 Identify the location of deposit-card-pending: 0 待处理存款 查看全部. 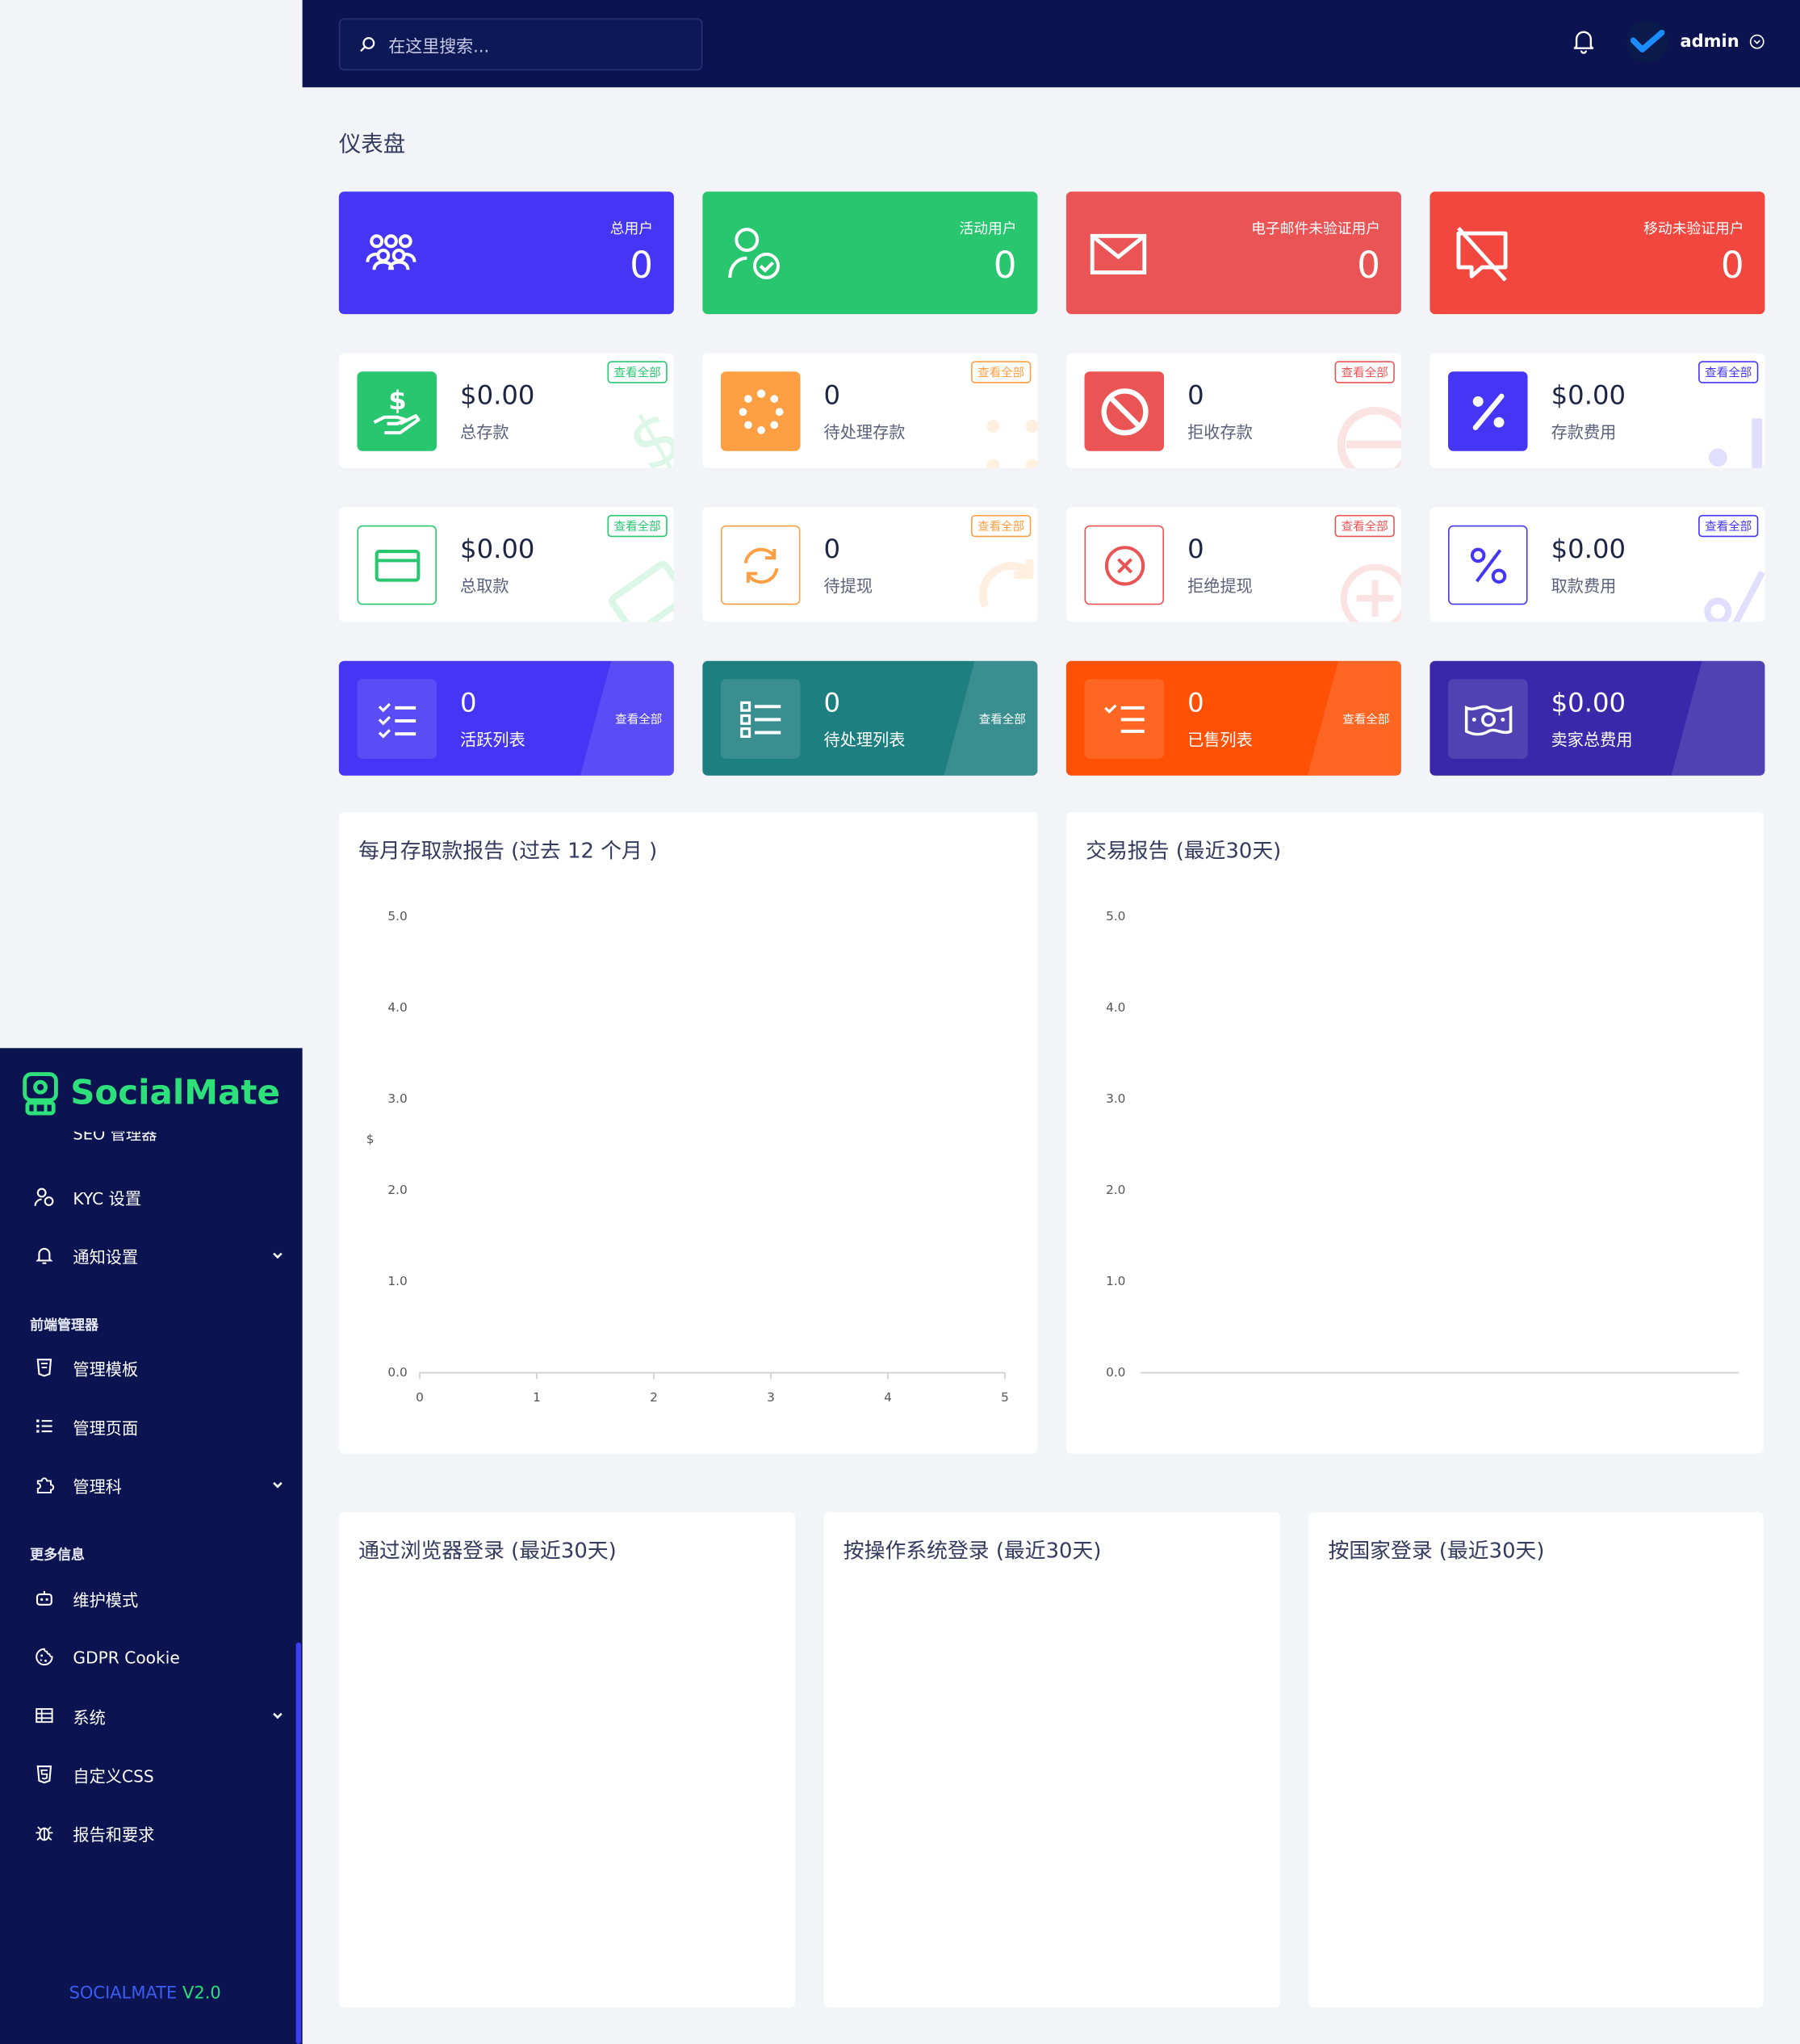
(870, 411).